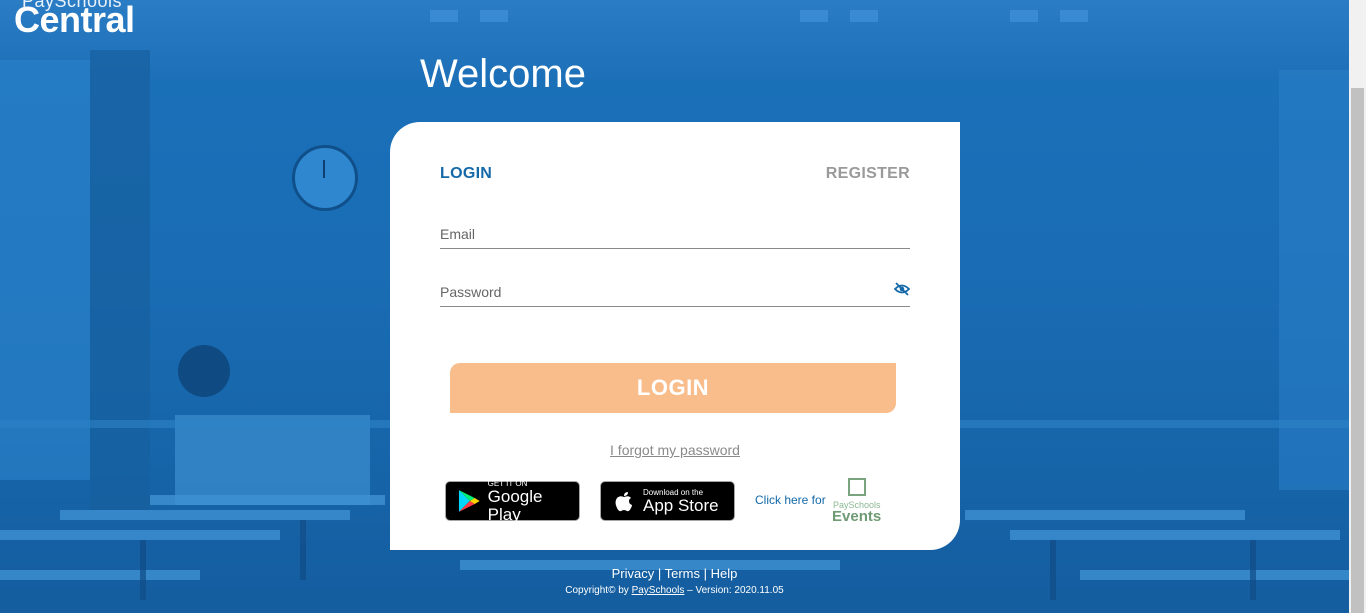 The image size is (1366, 613). Describe the element at coordinates (857, 516) in the screenshot. I see `events-logo-big: Events` at that location.